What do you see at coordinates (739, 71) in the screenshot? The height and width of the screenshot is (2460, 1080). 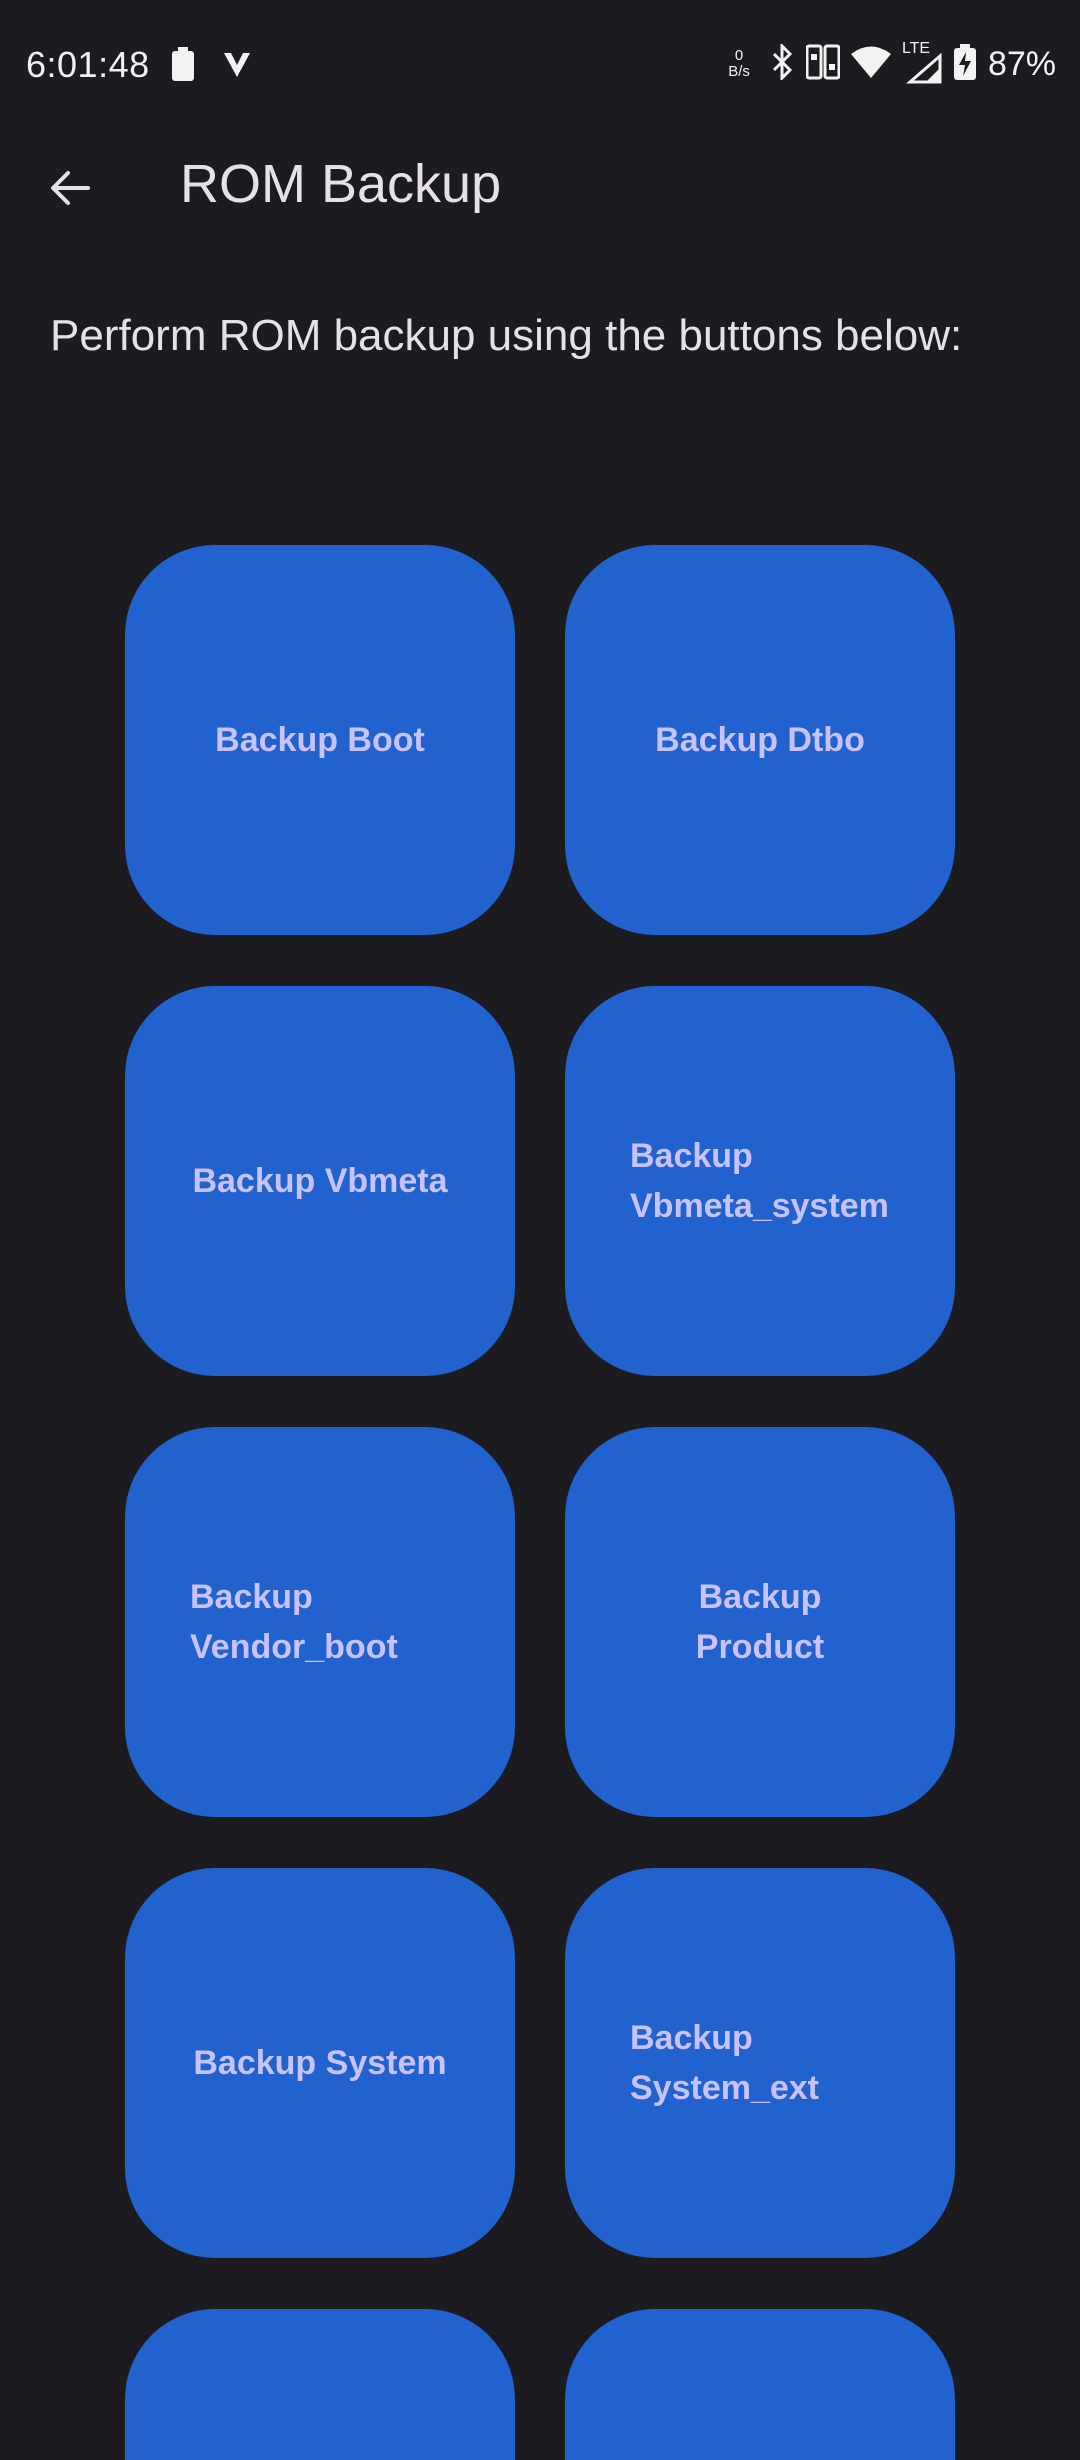 I see `net-speed-unit: B/s` at bounding box center [739, 71].